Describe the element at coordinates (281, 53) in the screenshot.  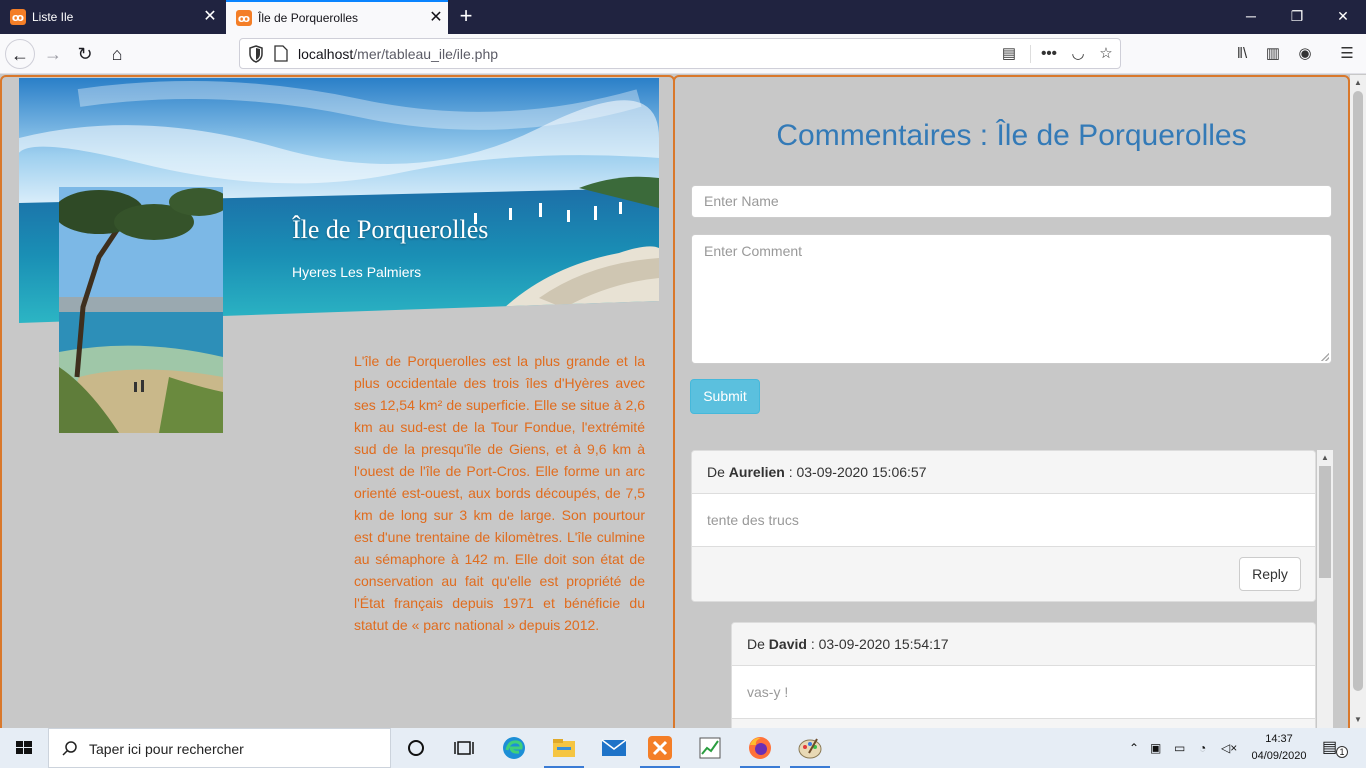
I see `page-info-icon` at that location.